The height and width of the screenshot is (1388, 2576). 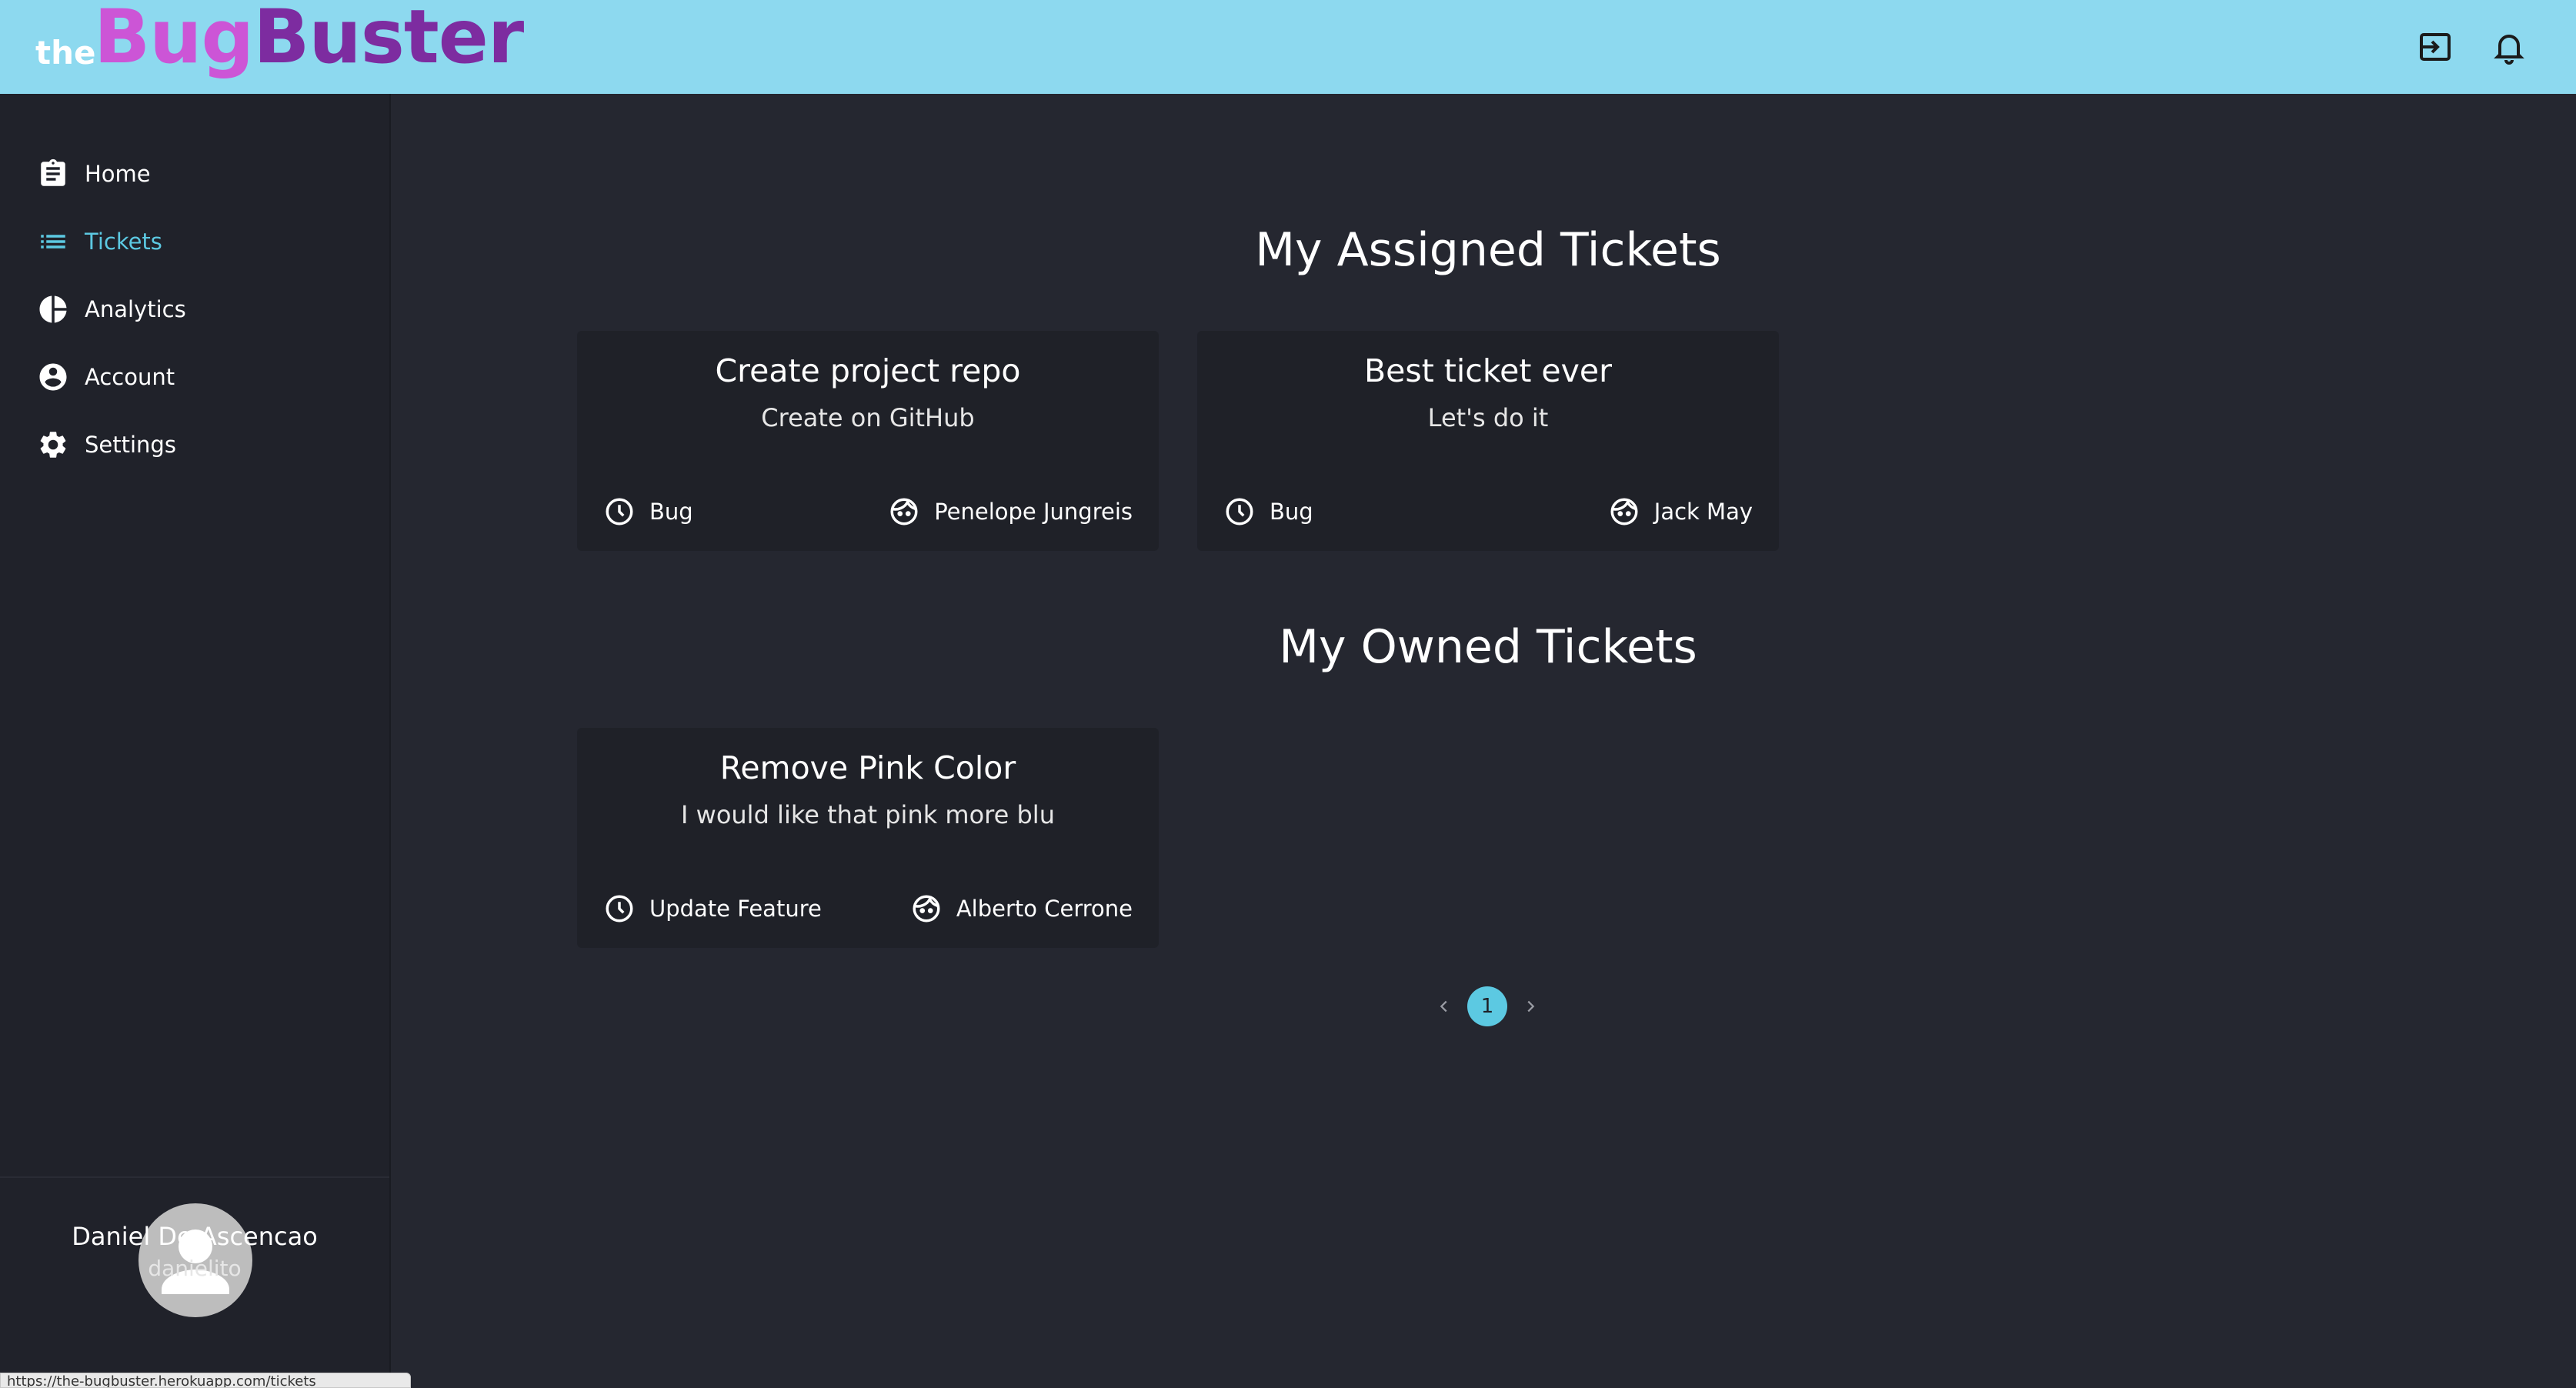 What do you see at coordinates (174, 40) in the screenshot?
I see `logo-bug-text: Bug` at bounding box center [174, 40].